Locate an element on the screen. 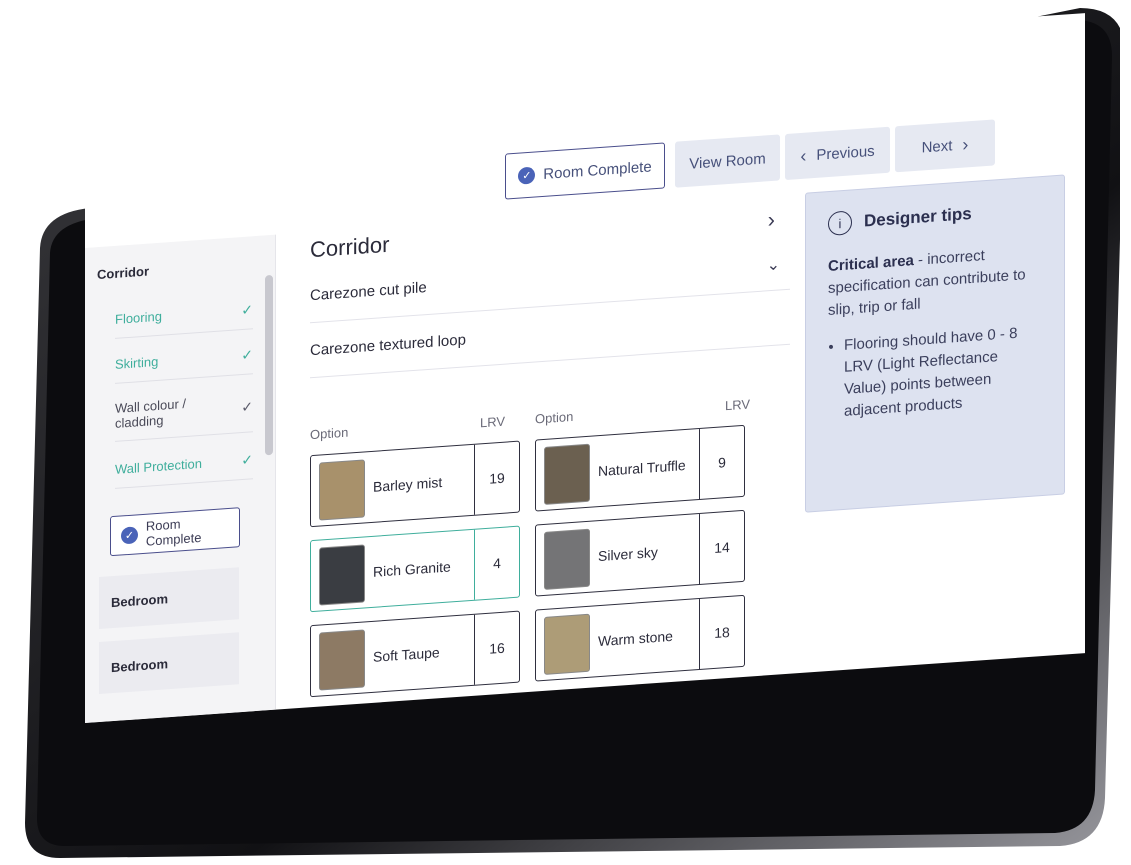 The width and height of the screenshot is (1131, 865). room-complete-button: ✓ Room Complete is located at coordinates (585, 171).